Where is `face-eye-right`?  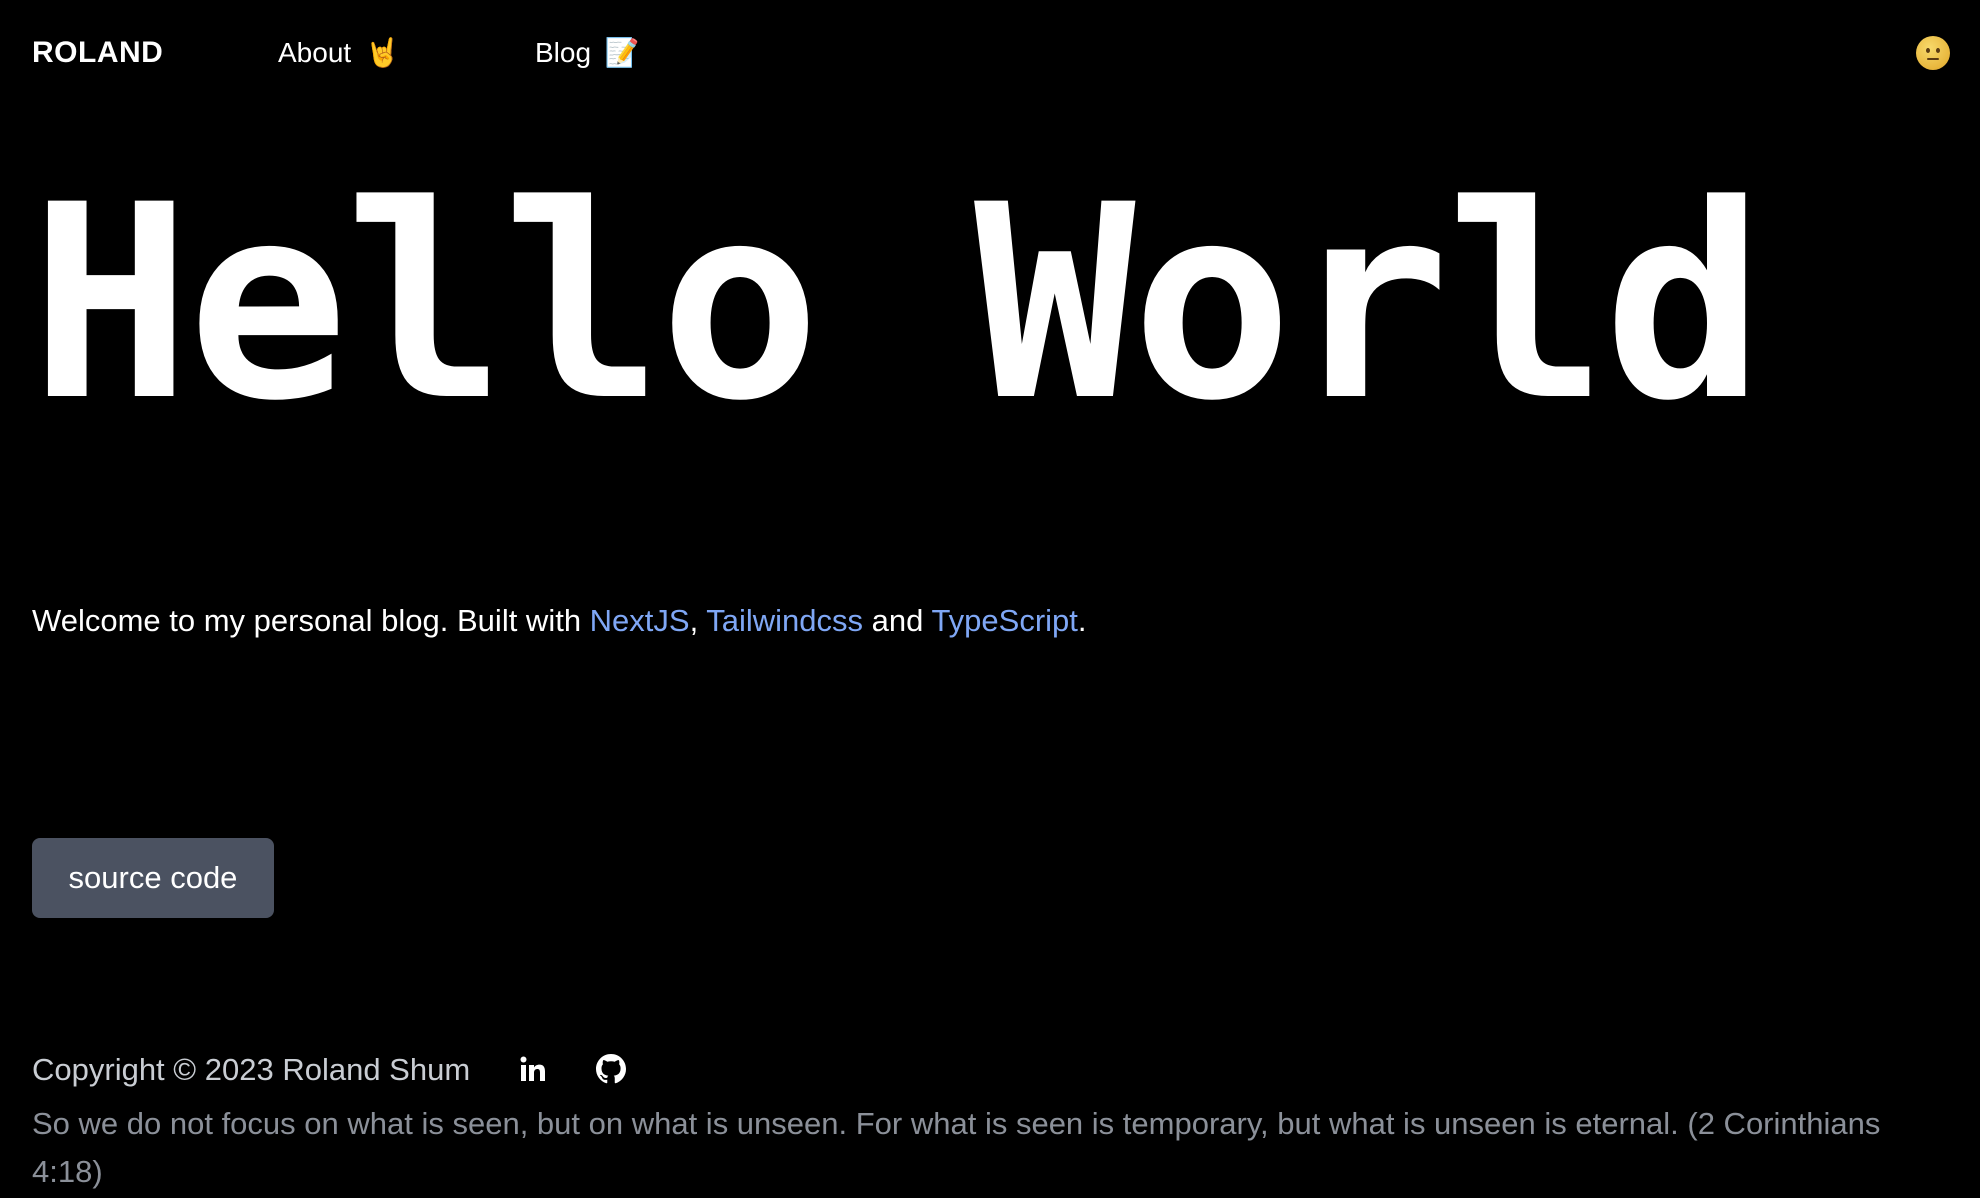 face-eye-right is located at coordinates (1938, 50).